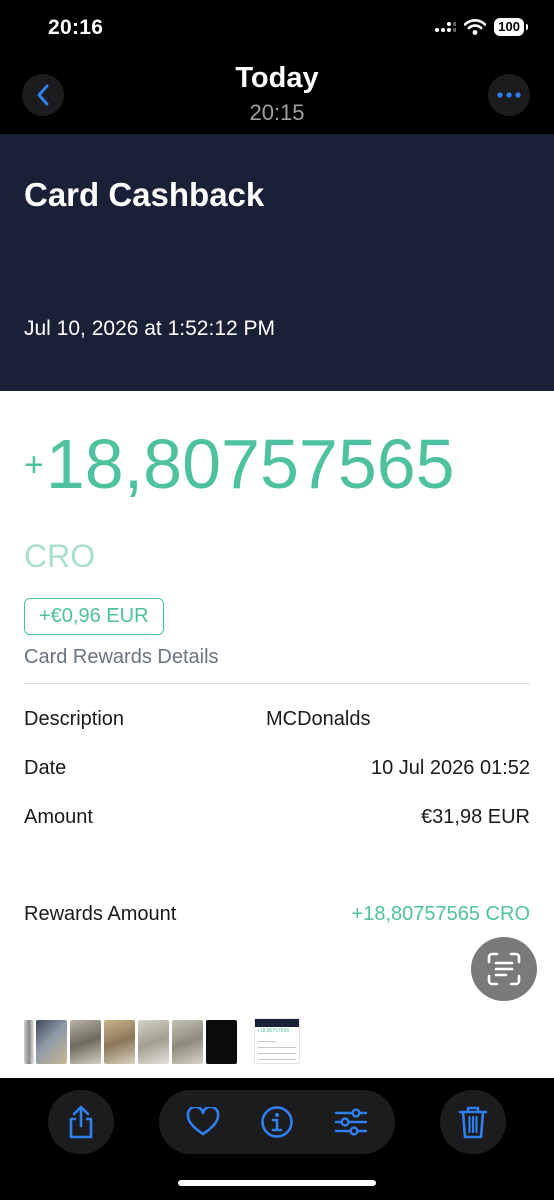 The image size is (554, 1200). Describe the element at coordinates (250, 464) in the screenshot. I see `amount-value: 18,80757565` at that location.